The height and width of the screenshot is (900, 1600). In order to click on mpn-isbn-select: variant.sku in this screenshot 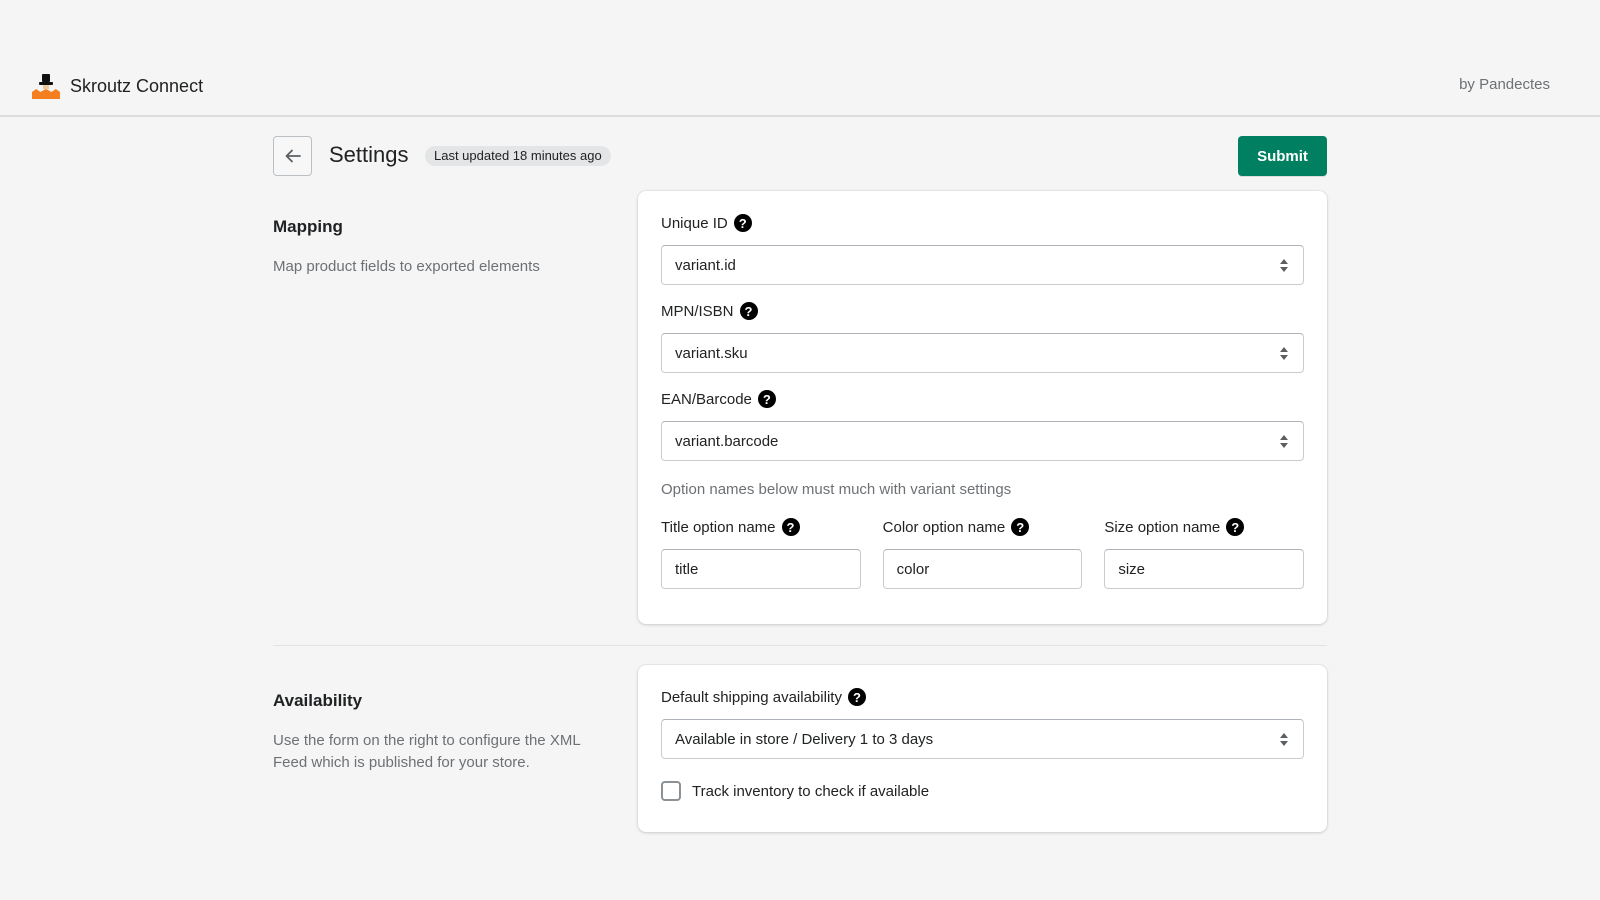, I will do `click(982, 353)`.